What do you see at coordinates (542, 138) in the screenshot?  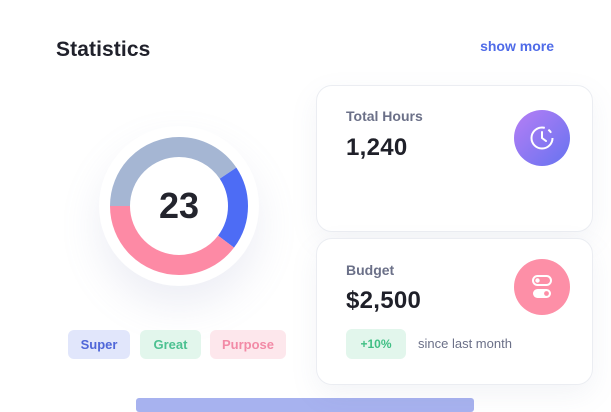 I see `clock-icon` at bounding box center [542, 138].